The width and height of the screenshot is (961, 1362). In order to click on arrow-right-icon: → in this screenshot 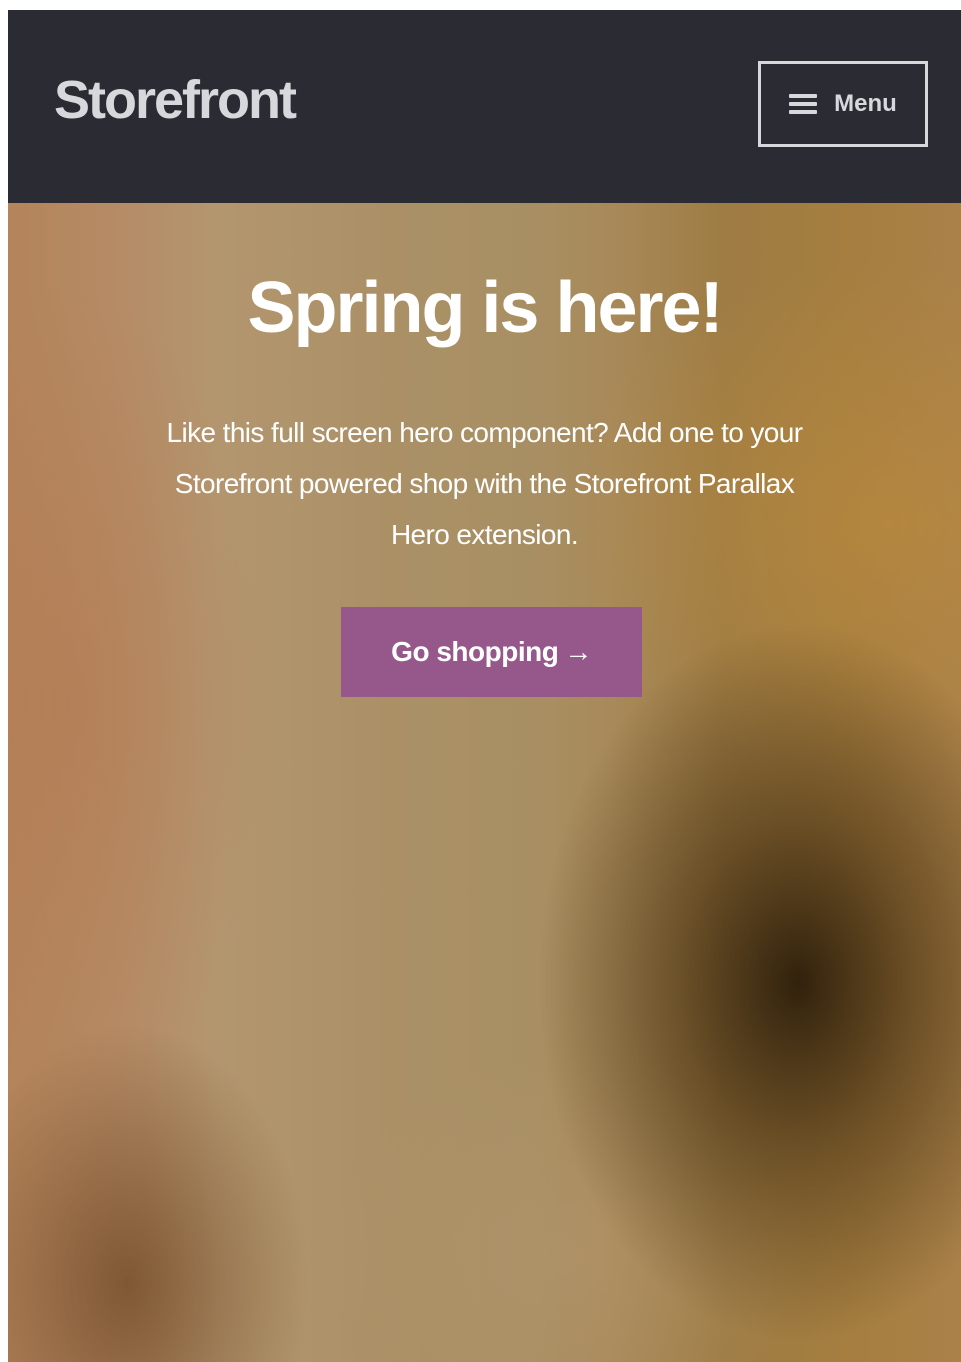, I will do `click(578, 651)`.